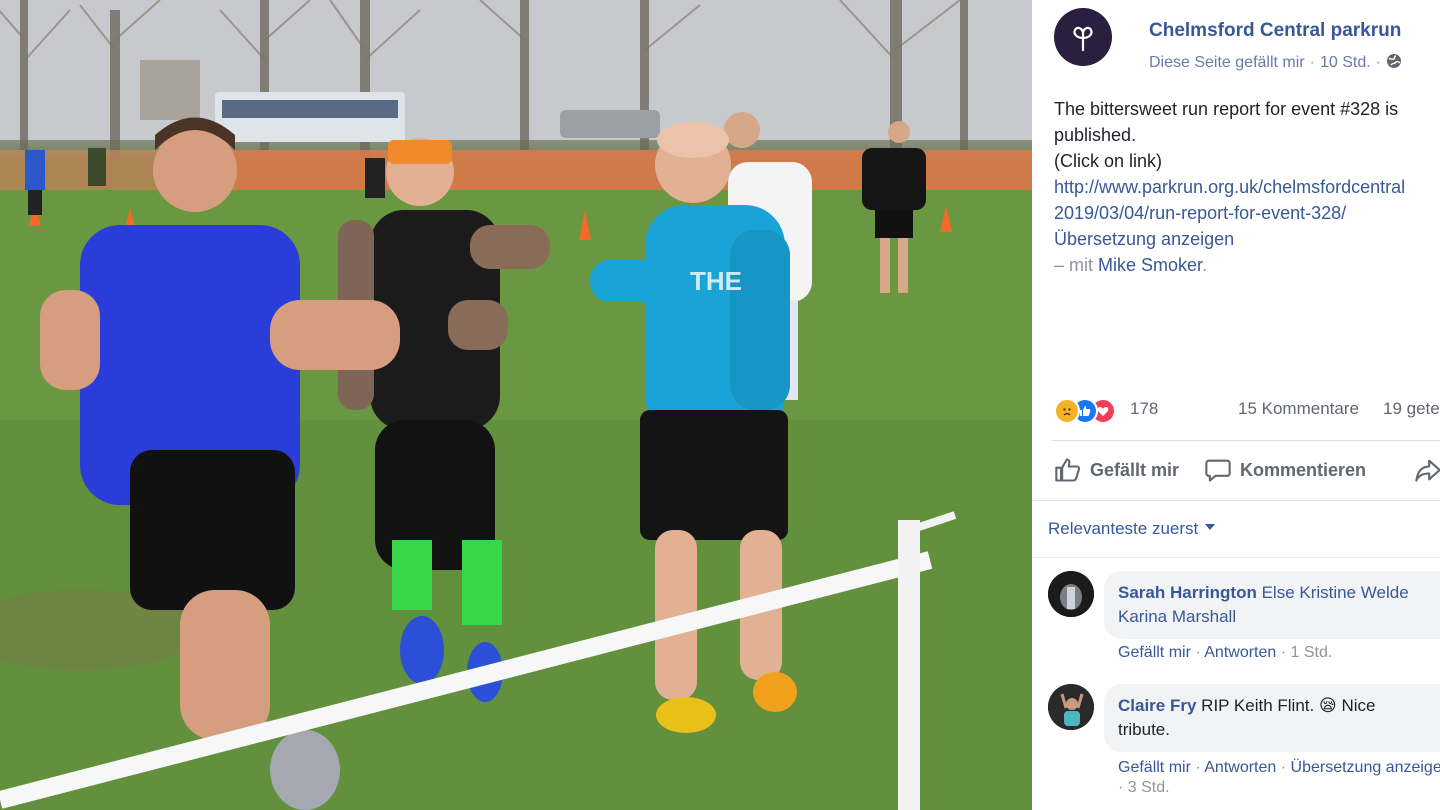 This screenshot has width=1440, height=810. Describe the element at coordinates (1074, 265) in the screenshot. I see `with-prefix: – mit` at that location.